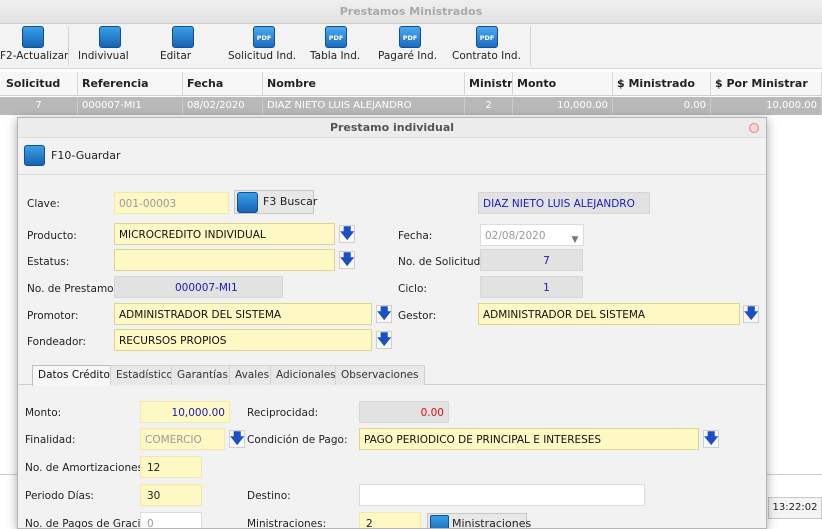  What do you see at coordinates (662, 84) in the screenshot?
I see `column-header-ministrado: $ Ministrado` at bounding box center [662, 84].